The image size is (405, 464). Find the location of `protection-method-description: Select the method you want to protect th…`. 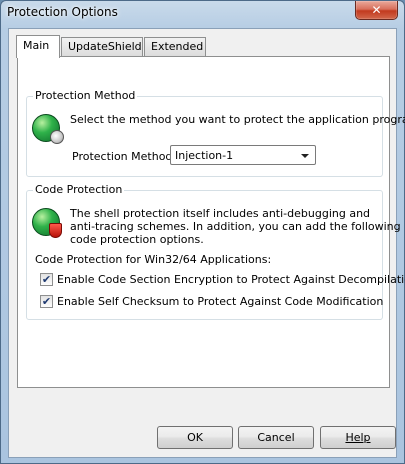

protection-method-description: Select the method you want to protect th… is located at coordinates (237, 119).